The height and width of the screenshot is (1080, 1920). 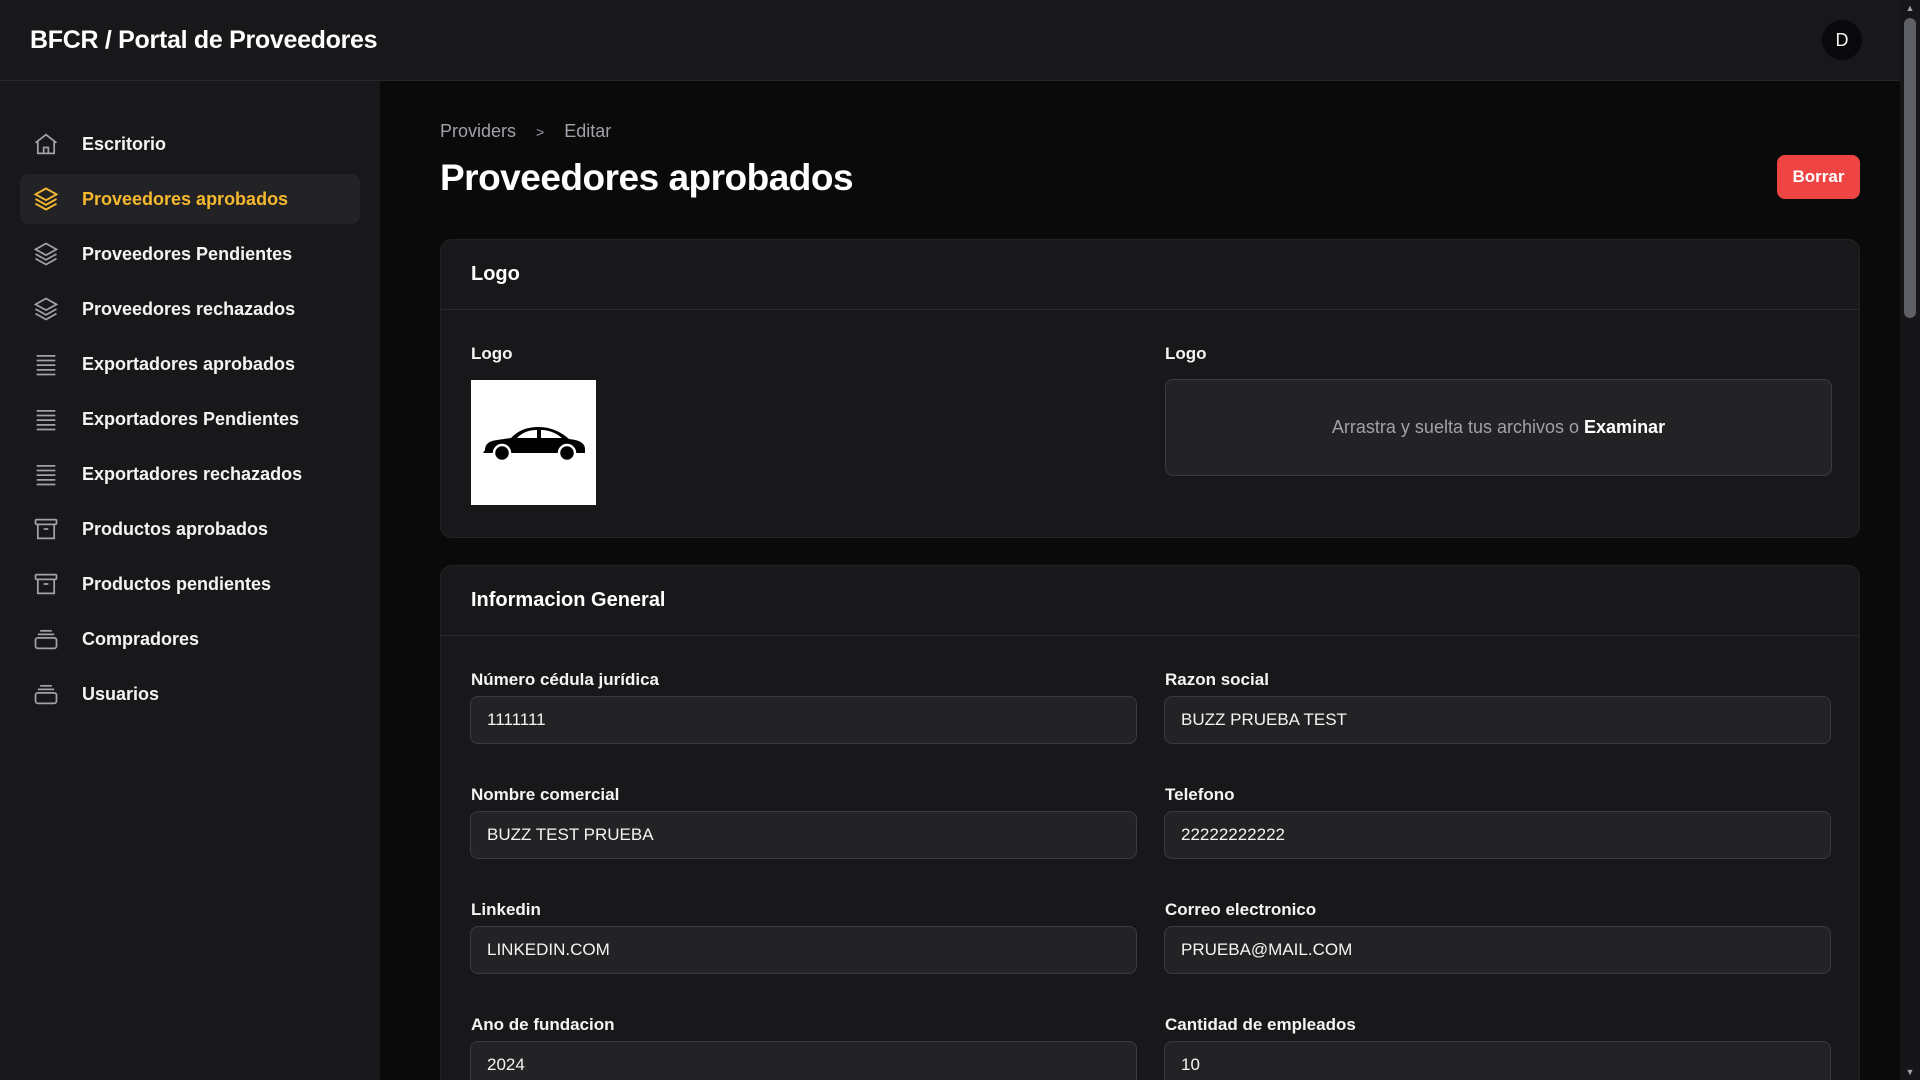 I want to click on user-avatar: D, so click(x=1842, y=40).